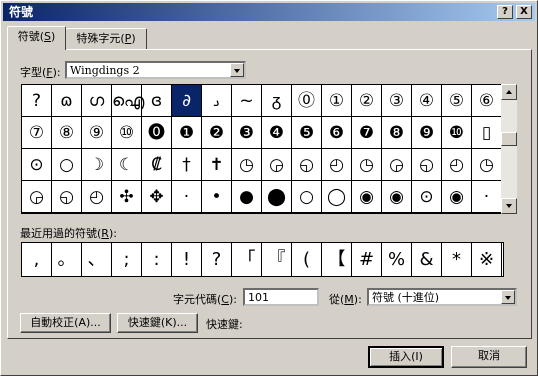 The width and height of the screenshot is (538, 376). I want to click on symbol-cell: ❹, so click(277, 133).